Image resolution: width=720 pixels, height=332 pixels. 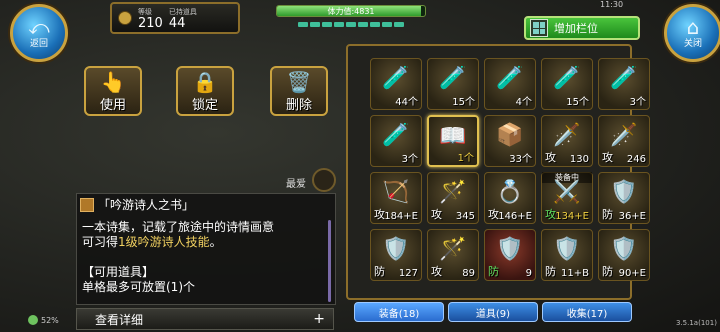 I want to click on items-stat: 已持道具 44, so click(x=183, y=18).